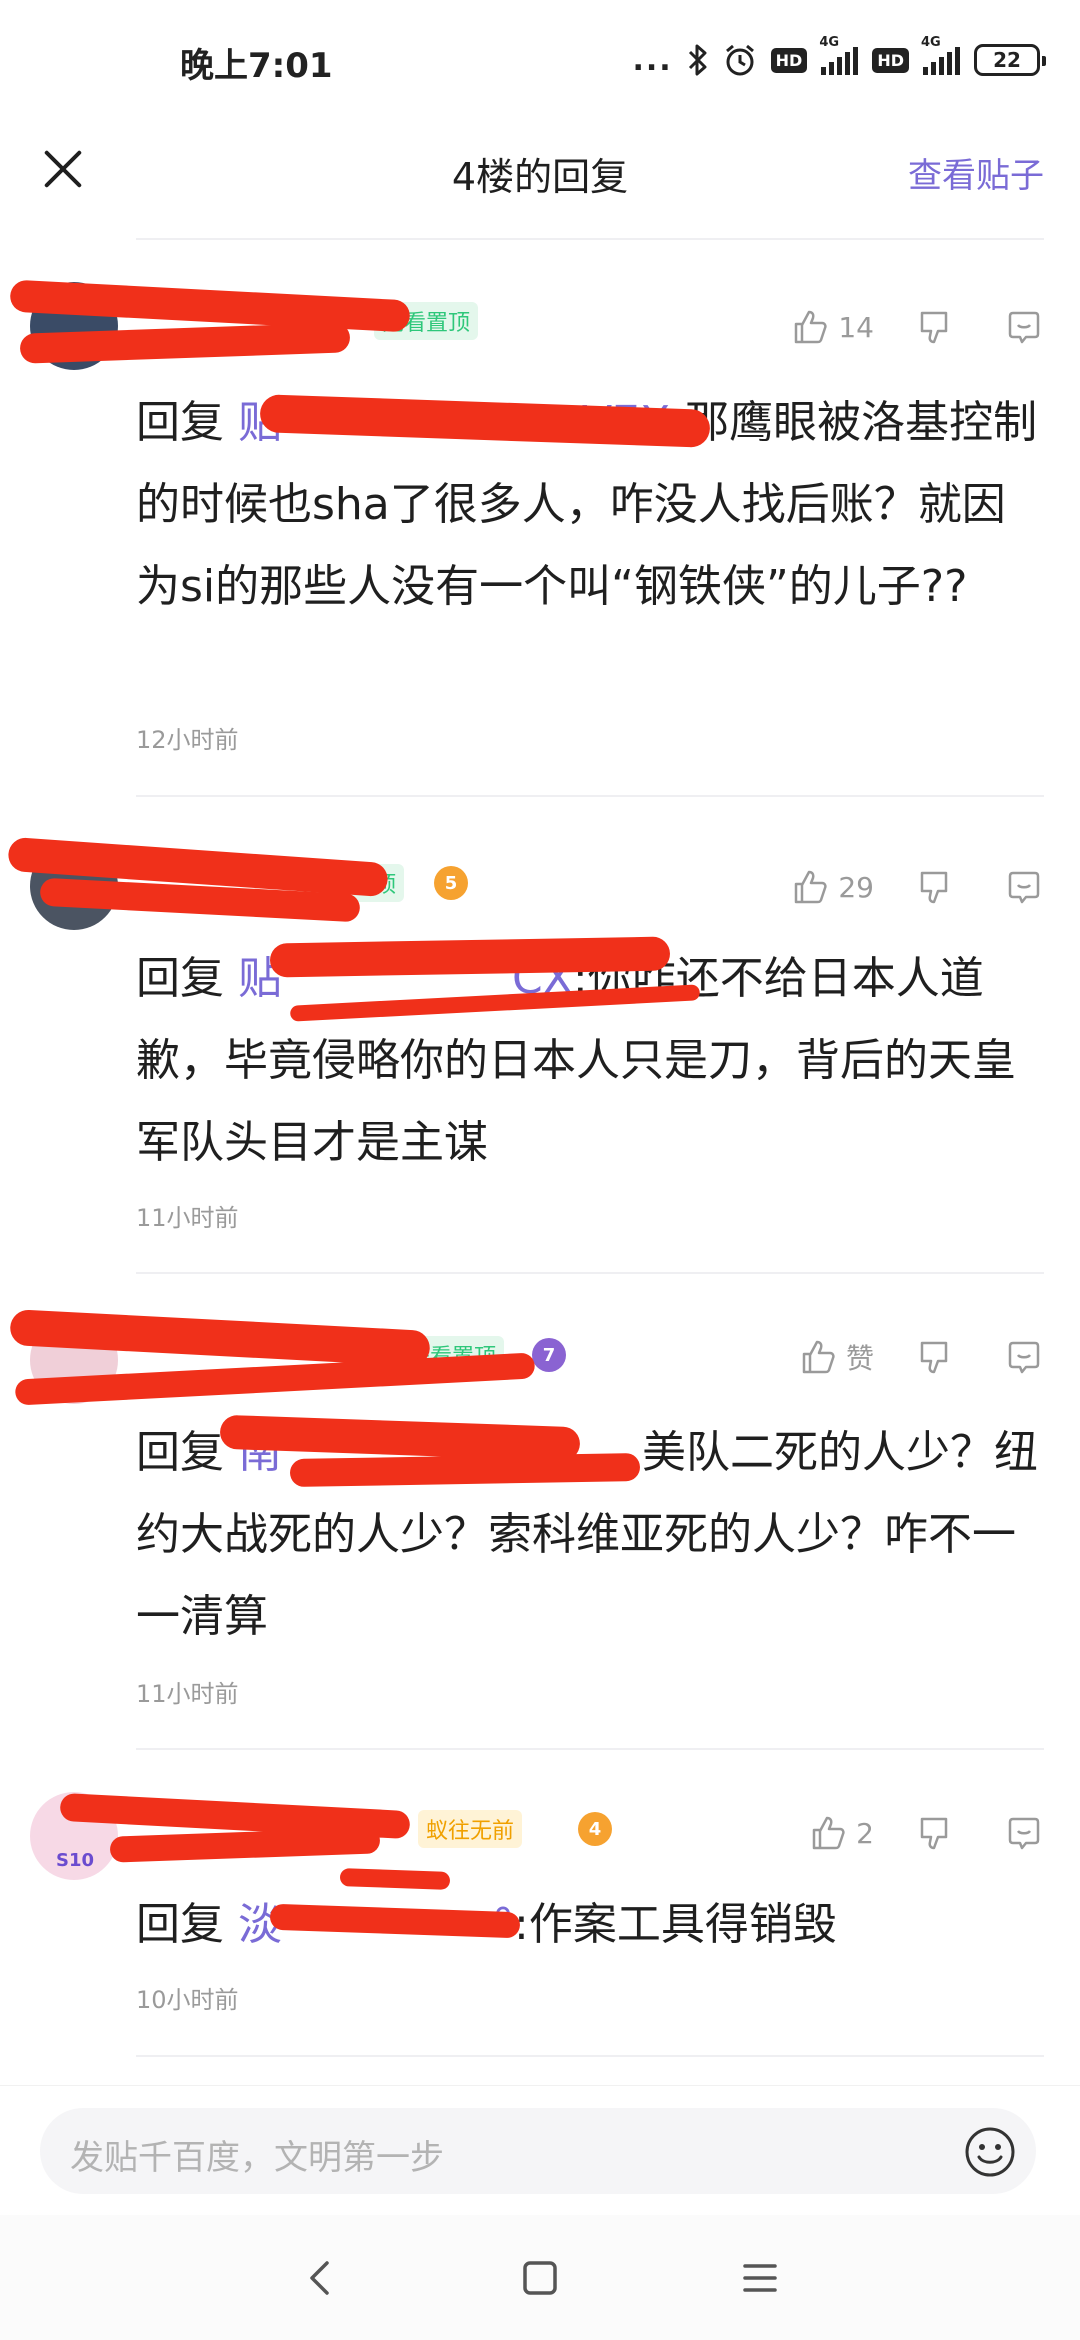  I want to click on post-actions: 2, so click(926, 1833).